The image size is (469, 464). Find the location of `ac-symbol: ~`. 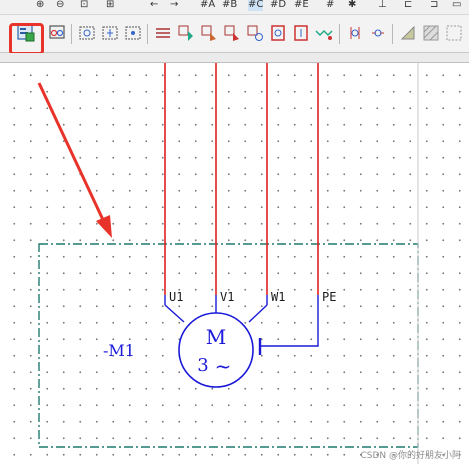

ac-symbol: ~ is located at coordinates (223, 366).